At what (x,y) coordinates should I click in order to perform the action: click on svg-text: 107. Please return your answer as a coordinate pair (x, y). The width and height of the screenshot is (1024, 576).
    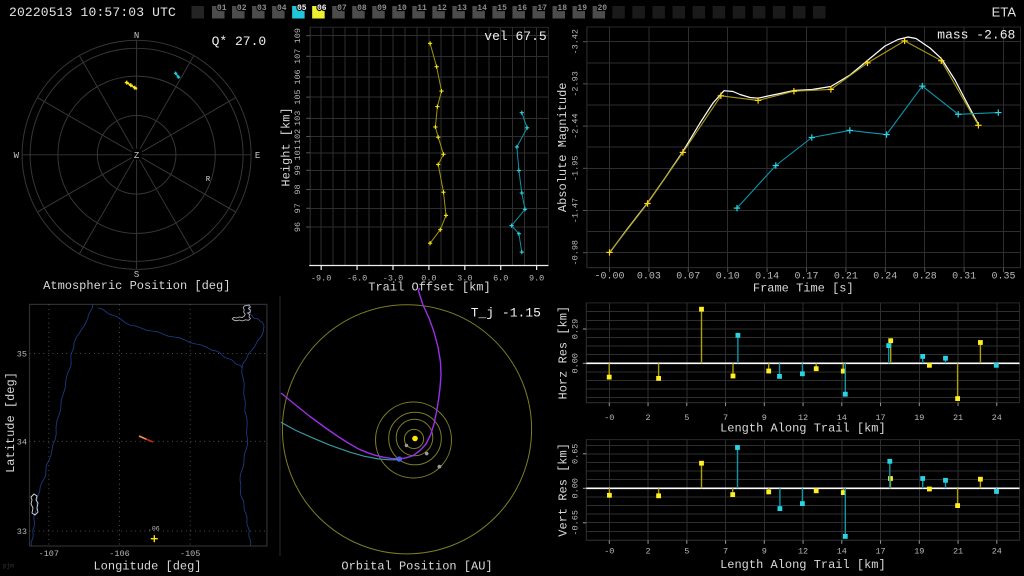
    Looking at the image, I should click on (298, 56).